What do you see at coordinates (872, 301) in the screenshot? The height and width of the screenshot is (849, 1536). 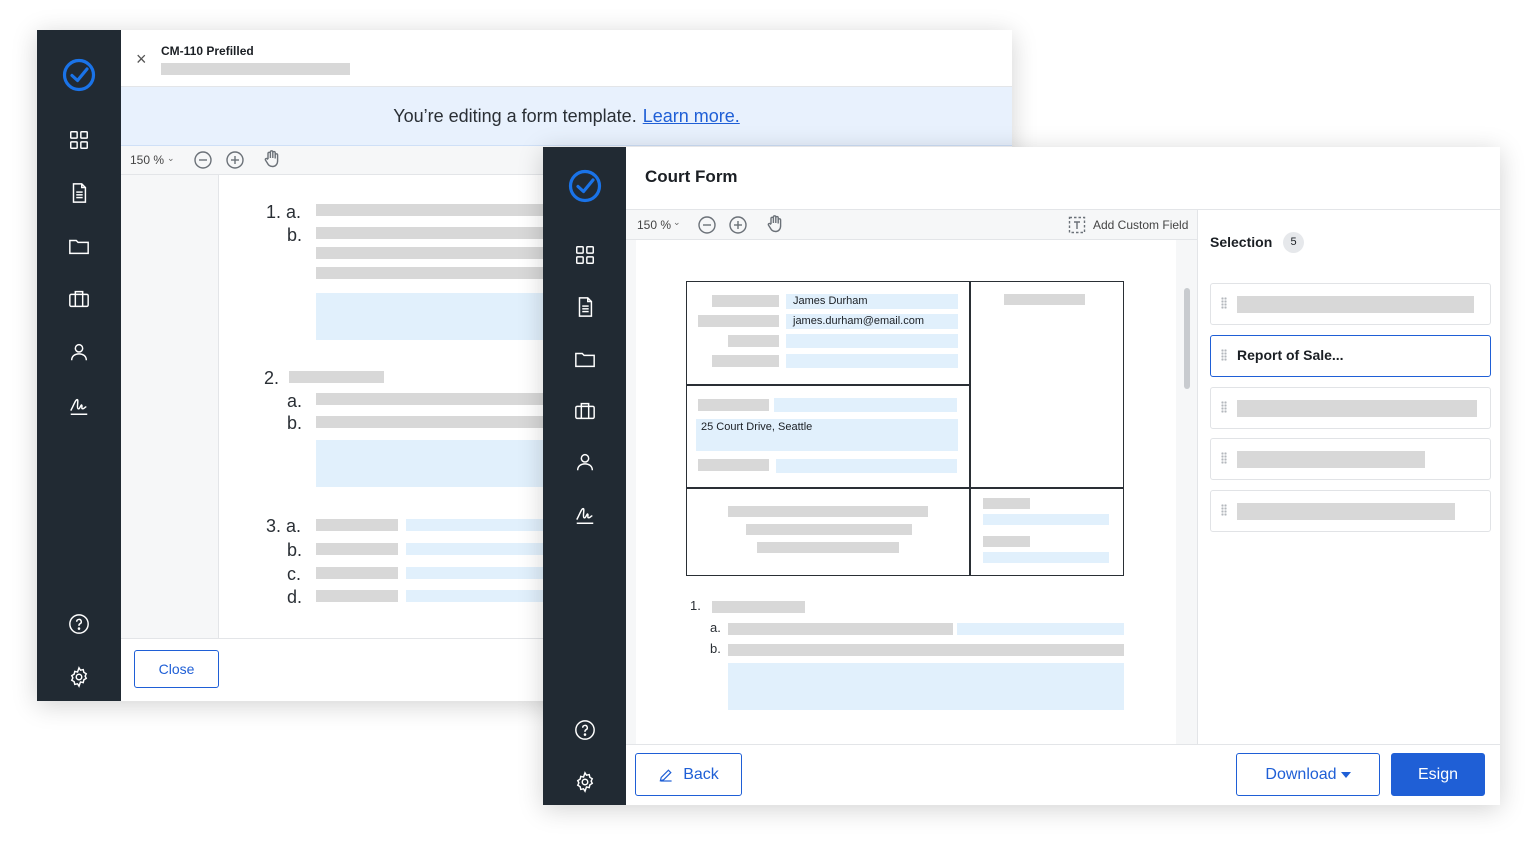 I see `name-field: James Durham` at bounding box center [872, 301].